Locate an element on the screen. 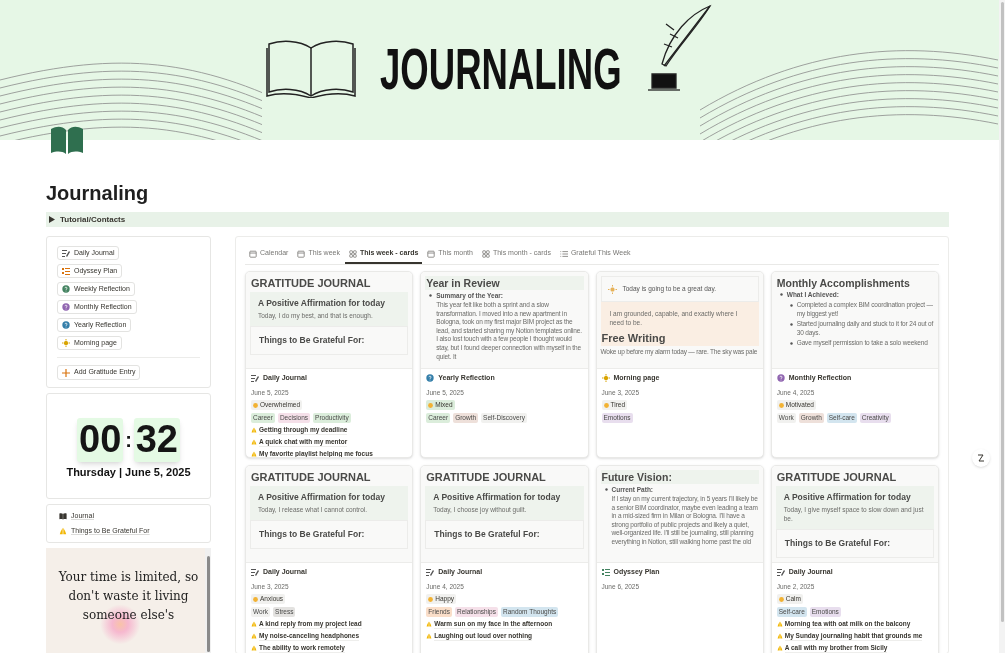 Image resolution: width=1005 pixels, height=653 pixels. toggle-header: Tutorial/Contacts is located at coordinates (497, 219).